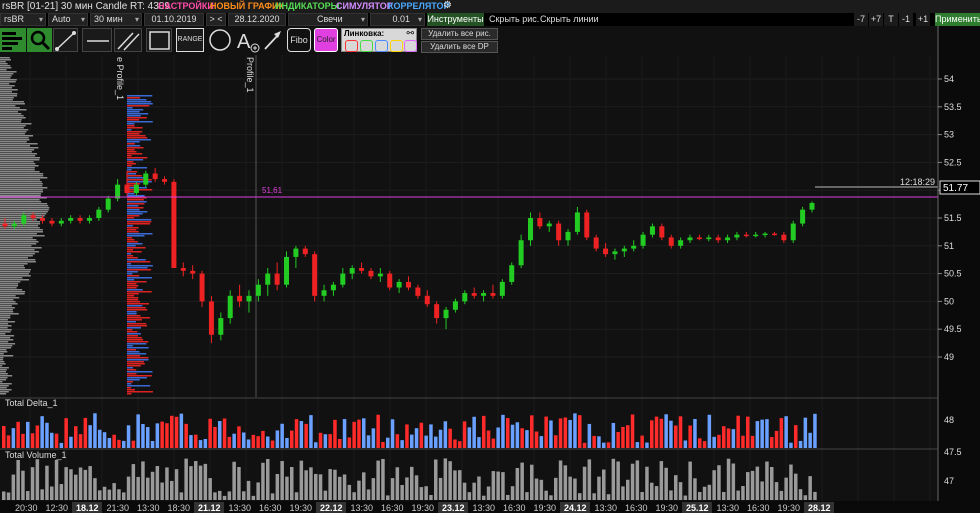 This screenshot has width=980, height=513. I want to click on profile-tool-button, so click(13, 40).